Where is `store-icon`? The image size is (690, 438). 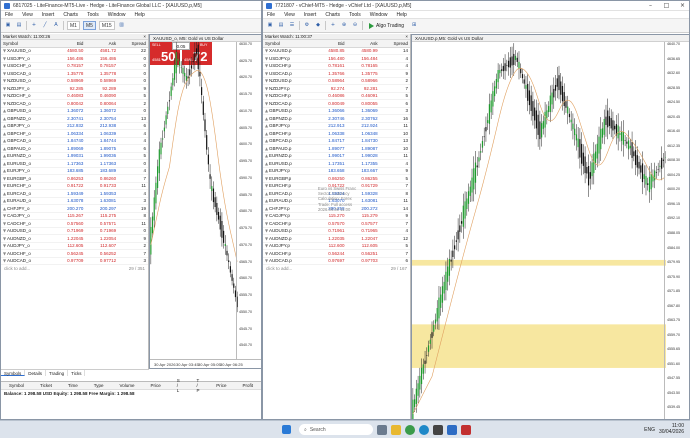
store-icon is located at coordinates (438, 429).